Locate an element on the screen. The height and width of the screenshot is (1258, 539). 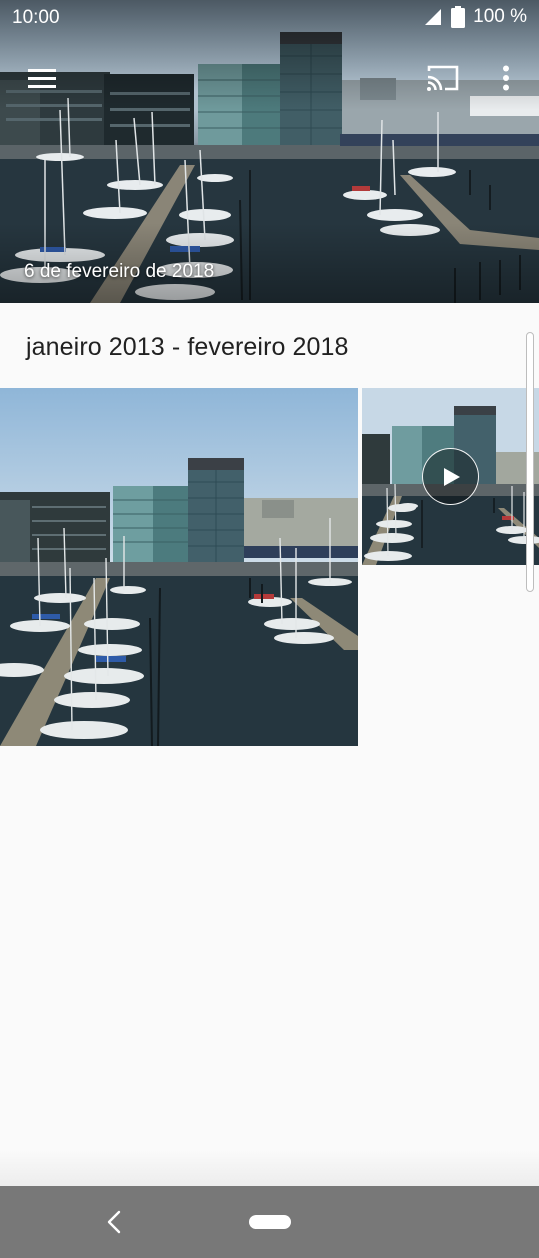
signal-icon is located at coordinates (433, 17).